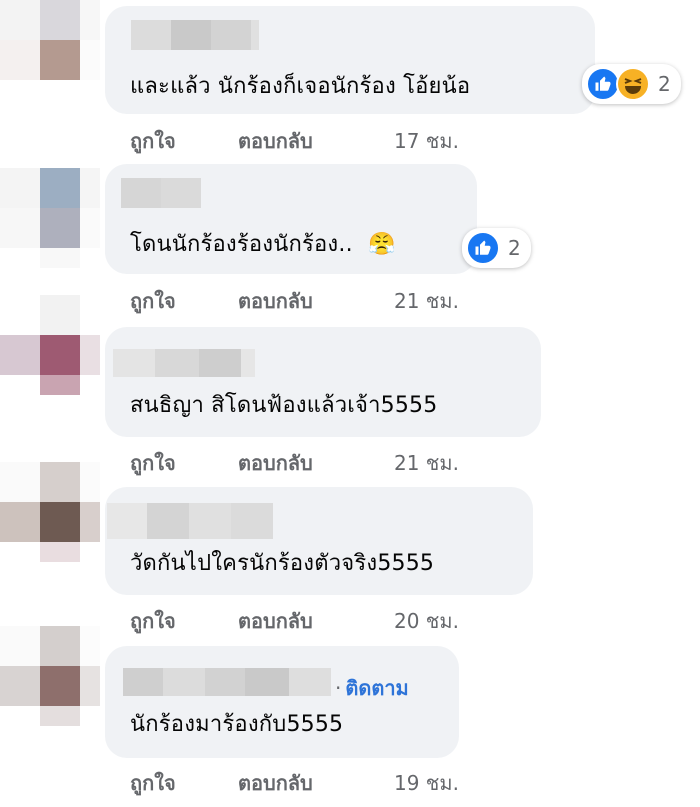  Describe the element at coordinates (377, 688) in the screenshot. I see `follow-label: ติดตาม` at that location.